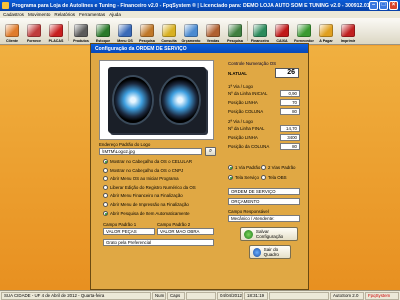 The width and height of the screenshot is (400, 300). Describe the element at coordinates (39, 14) in the screenshot. I see `menu-item: Movimento` at that location.